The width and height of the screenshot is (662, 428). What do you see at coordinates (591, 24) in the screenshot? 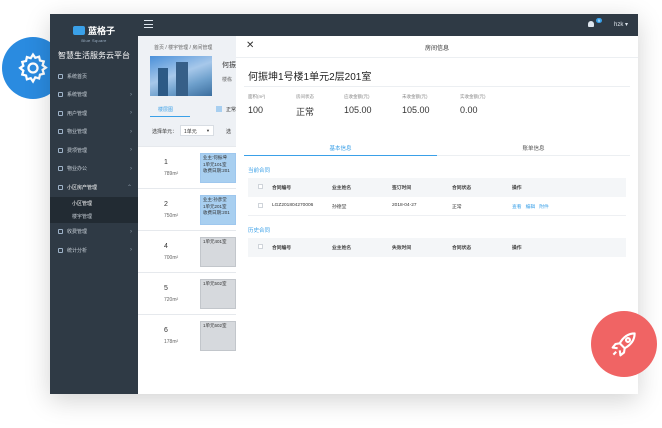
I see `bell-icon` at bounding box center [591, 24].